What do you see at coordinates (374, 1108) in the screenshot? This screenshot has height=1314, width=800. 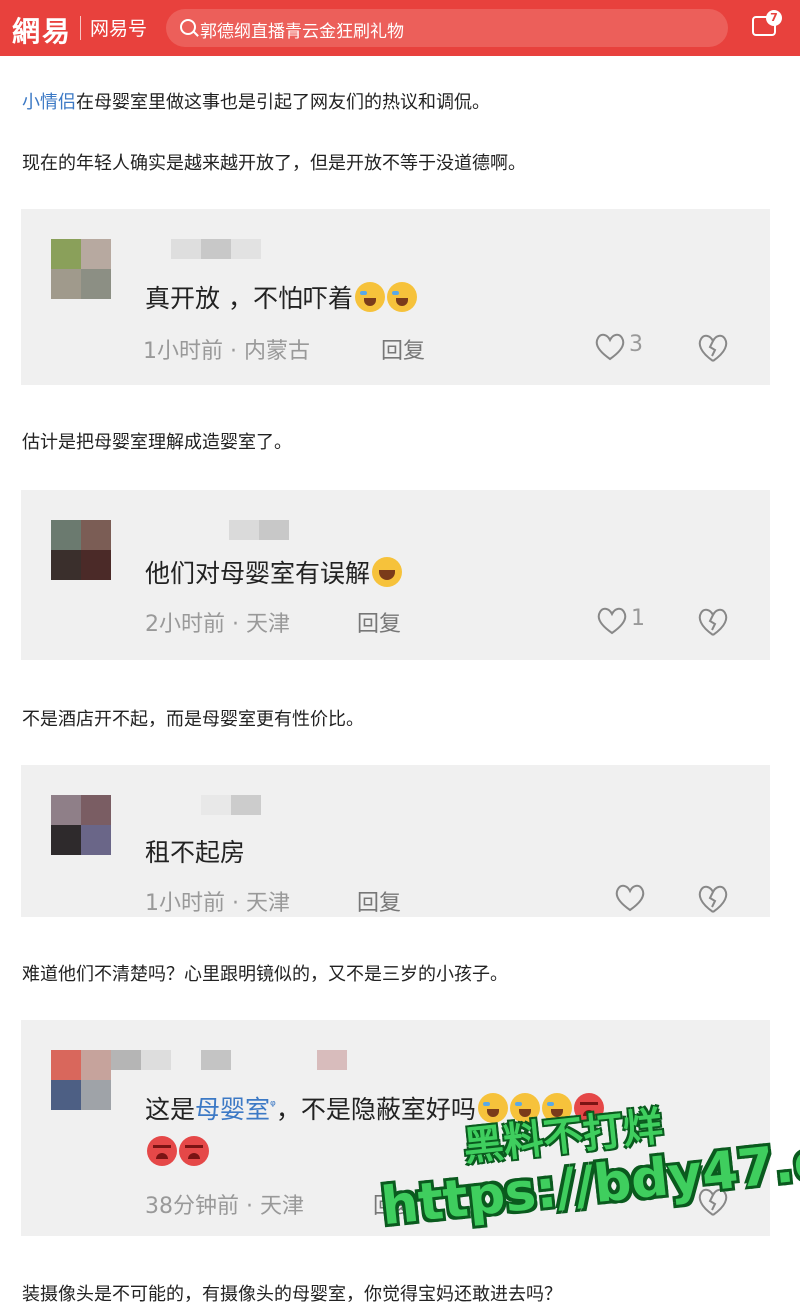 I see `comment-text: 这是母婴室ᵠ，不是隐蔽室好吗` at bounding box center [374, 1108].